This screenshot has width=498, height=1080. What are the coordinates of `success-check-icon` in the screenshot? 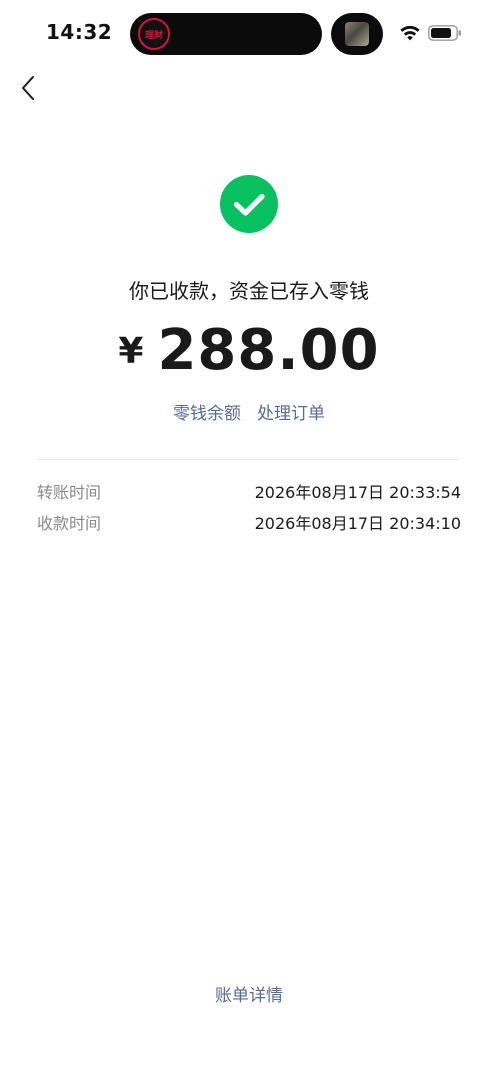 It's located at (249, 204).